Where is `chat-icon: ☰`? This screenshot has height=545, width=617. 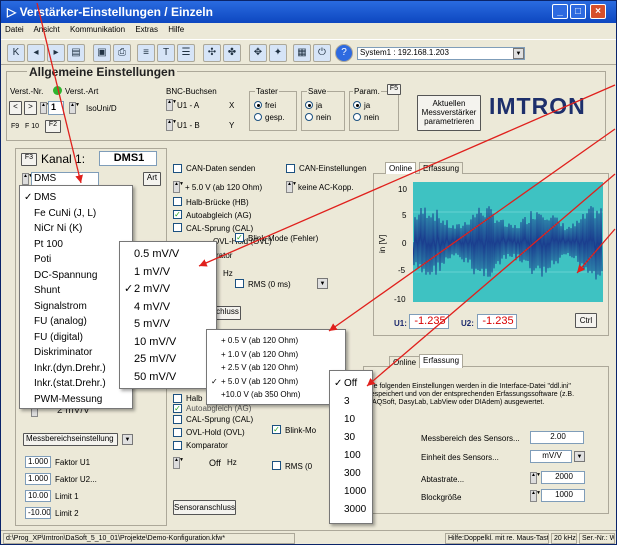 chat-icon: ☰ is located at coordinates (186, 53).